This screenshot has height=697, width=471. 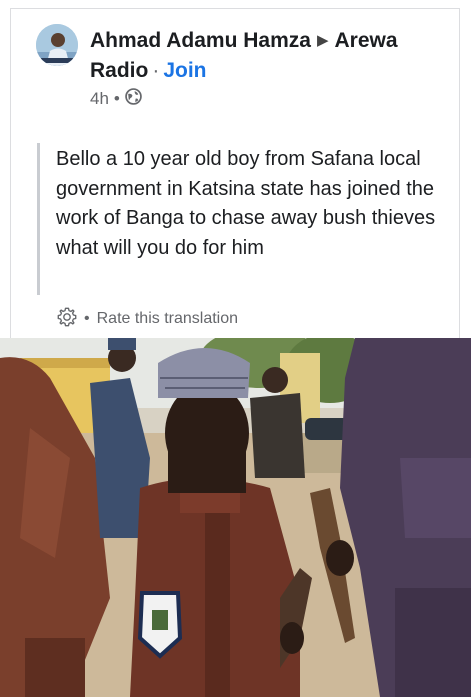 What do you see at coordinates (99, 99) in the screenshot?
I see `post-timestamp: 4h` at bounding box center [99, 99].